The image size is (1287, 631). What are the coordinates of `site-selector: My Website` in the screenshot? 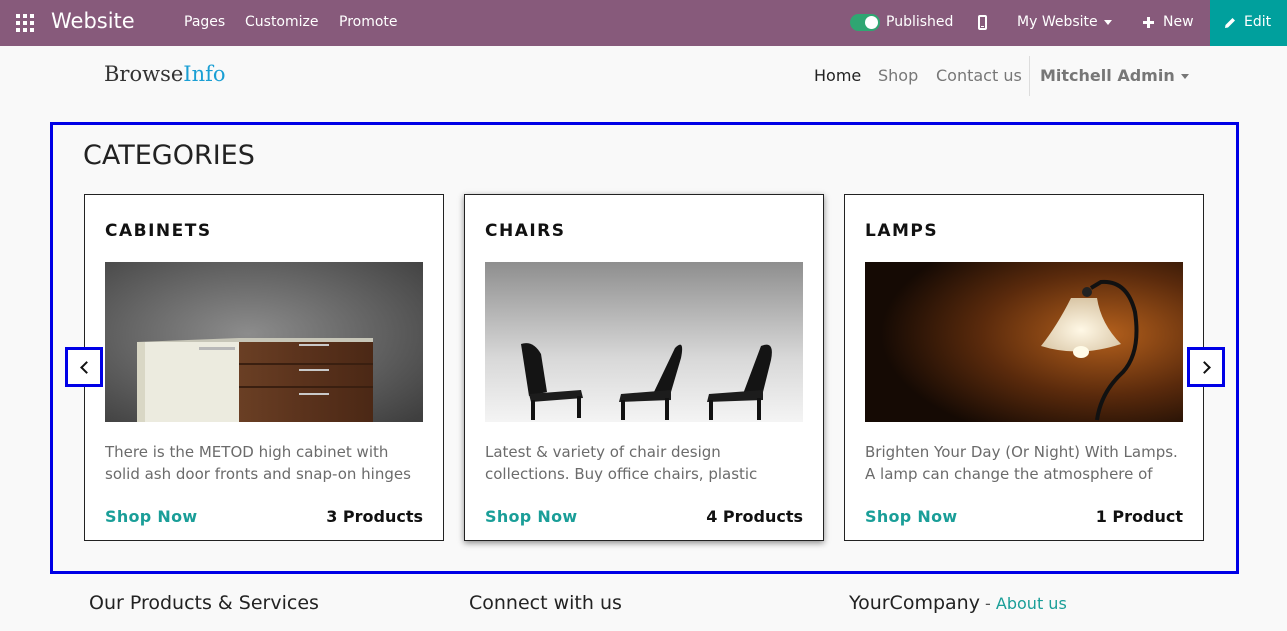 It's located at (1064, 22).